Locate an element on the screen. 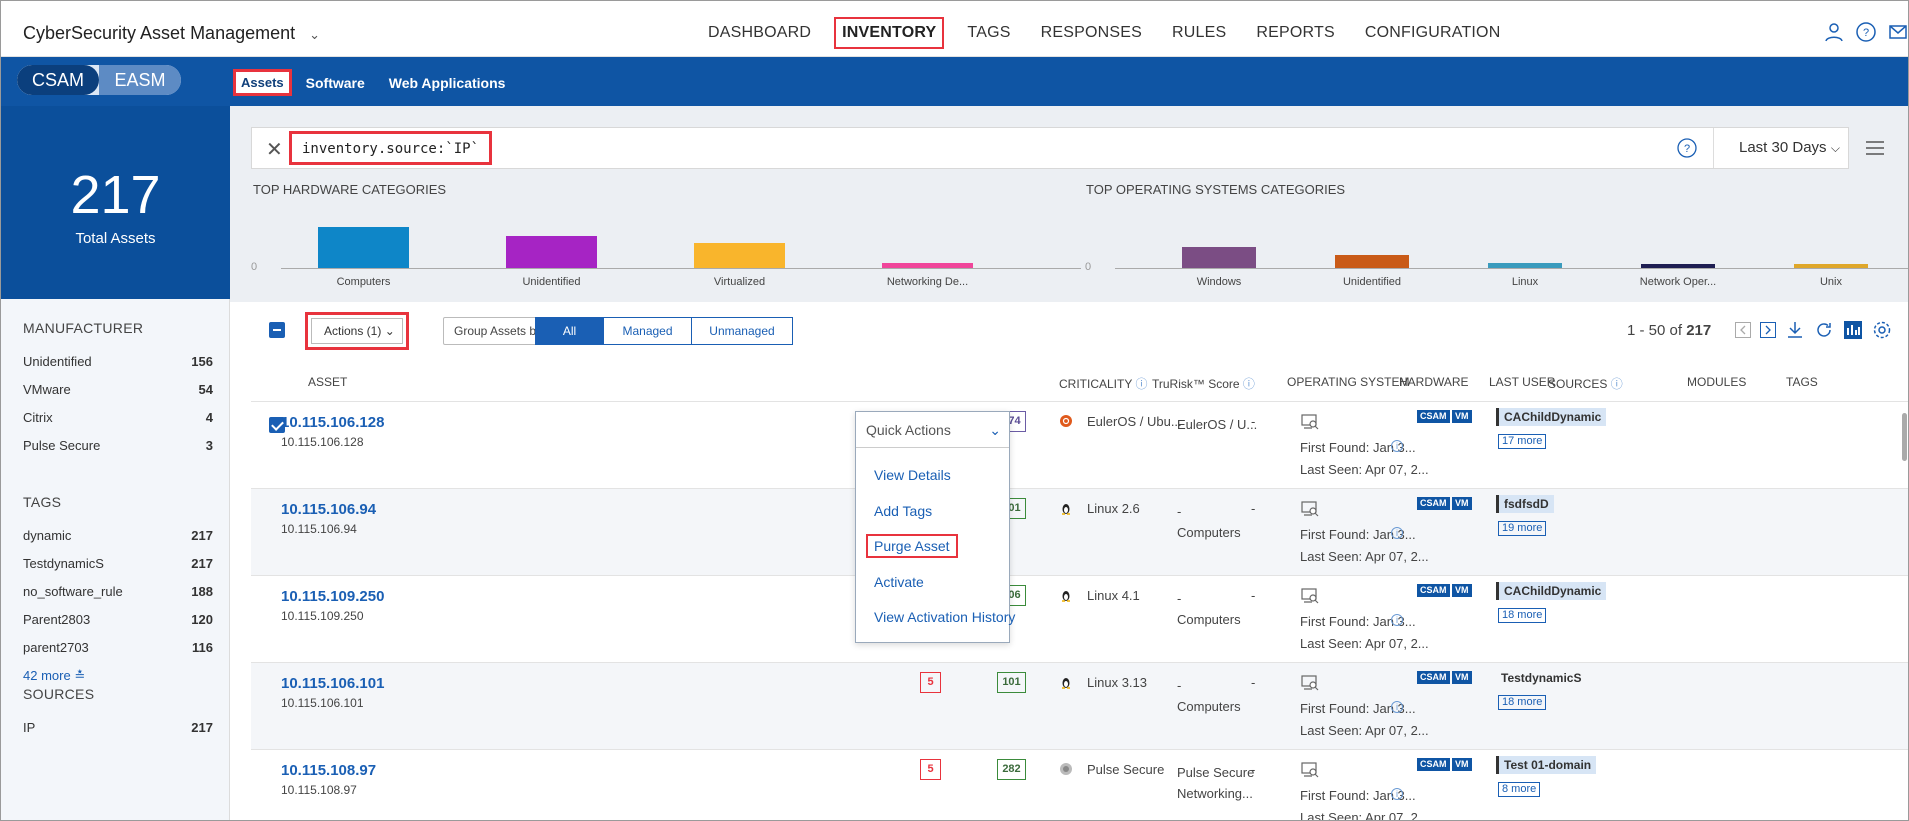 The image size is (1909, 821). filter-unmanaged: Unmanaged is located at coordinates (742, 331).